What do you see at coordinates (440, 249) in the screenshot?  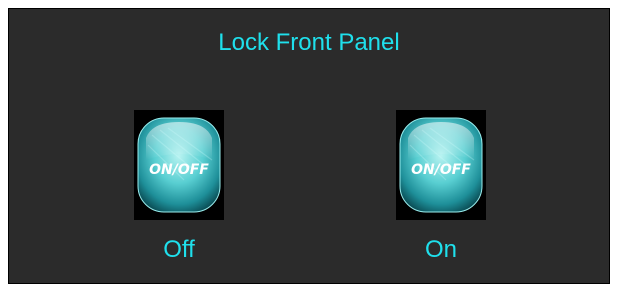 I see `on-label: On` at bounding box center [440, 249].